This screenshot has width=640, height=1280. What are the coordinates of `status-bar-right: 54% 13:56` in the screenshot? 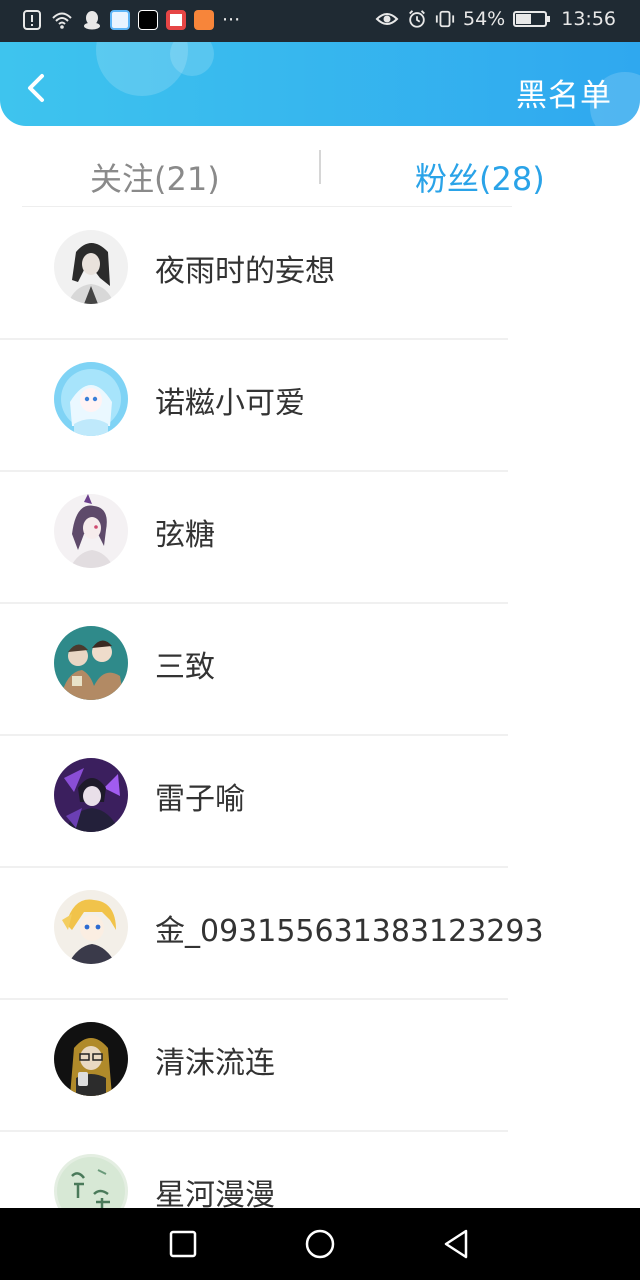 It's located at (495, 19).